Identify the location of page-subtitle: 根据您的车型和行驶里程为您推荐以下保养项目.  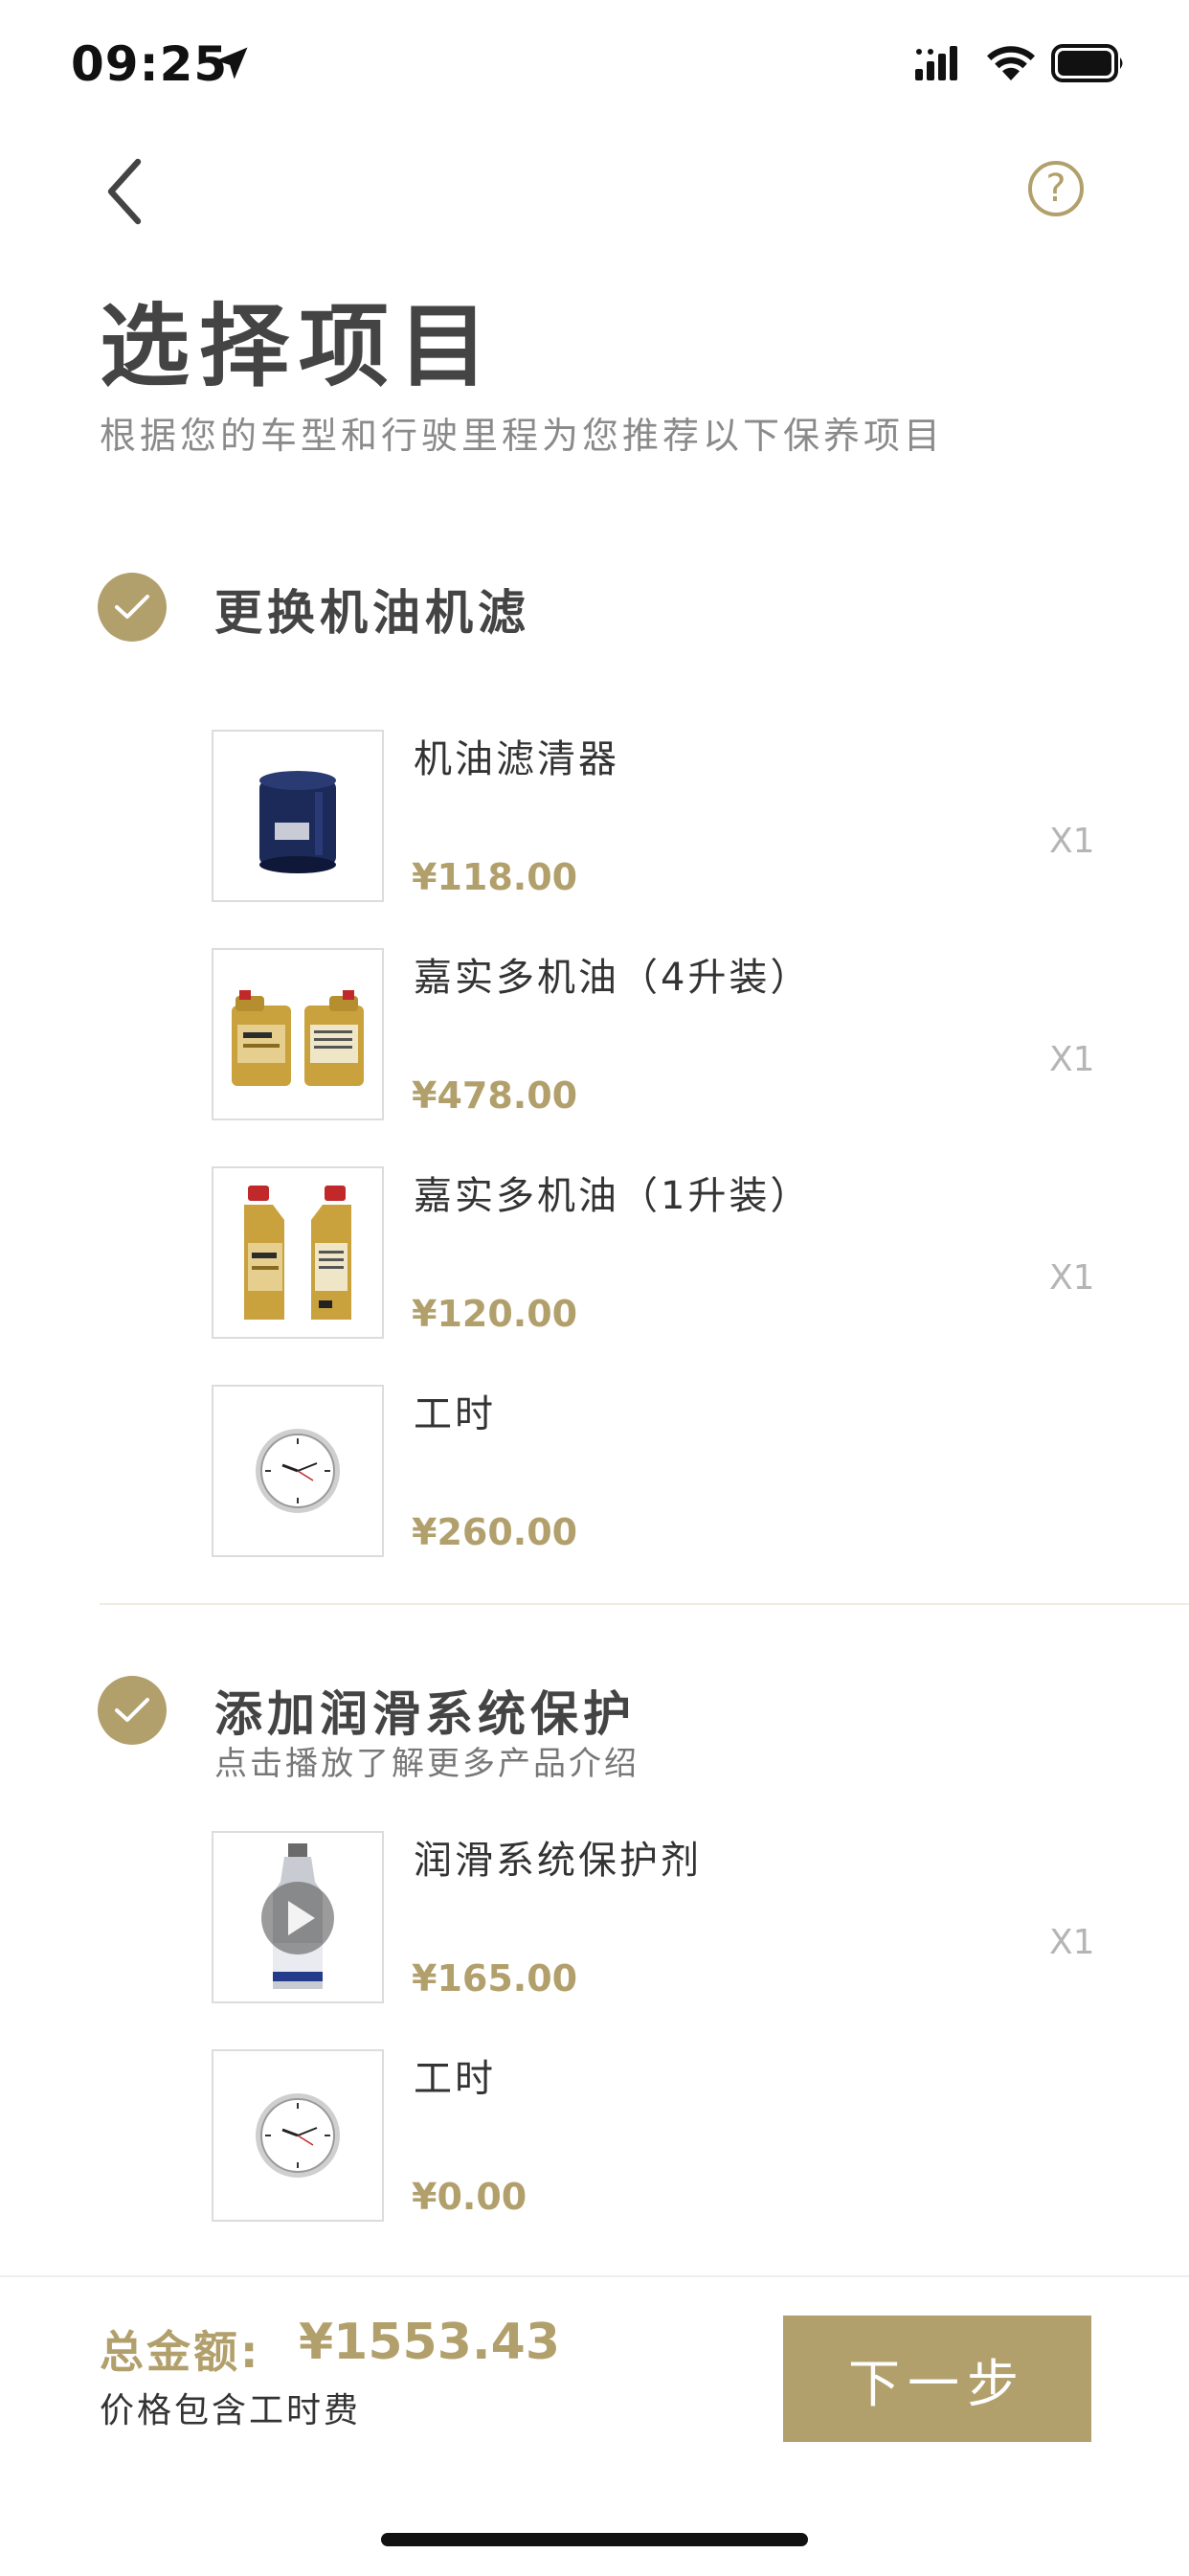
(522, 436).